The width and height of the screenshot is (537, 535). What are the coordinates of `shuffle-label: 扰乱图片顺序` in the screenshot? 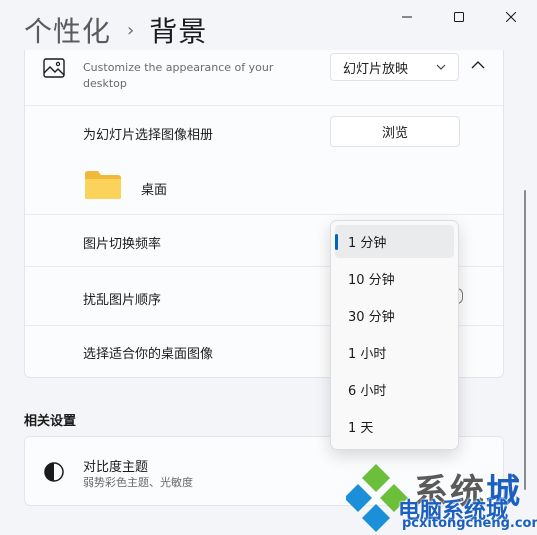 It's located at (122, 300).